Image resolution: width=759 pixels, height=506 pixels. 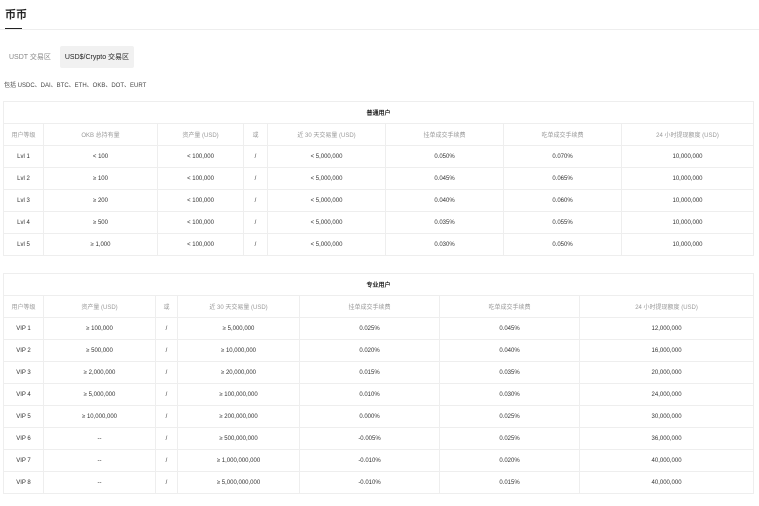 I want to click on pro-table-col-header: 用户等级, so click(x=23, y=306).